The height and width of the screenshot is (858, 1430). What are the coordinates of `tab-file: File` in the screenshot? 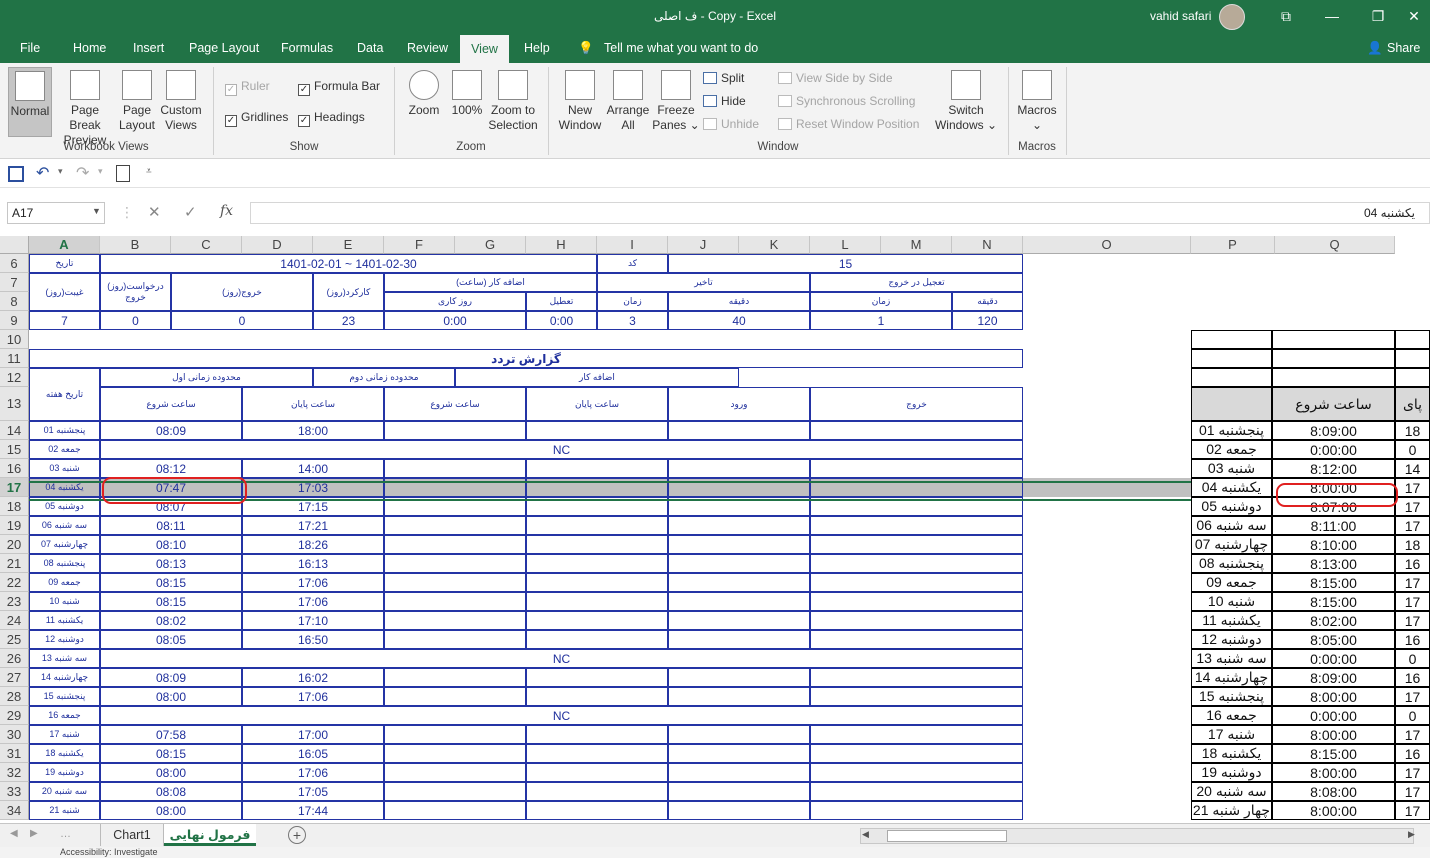 It's located at (30, 48).